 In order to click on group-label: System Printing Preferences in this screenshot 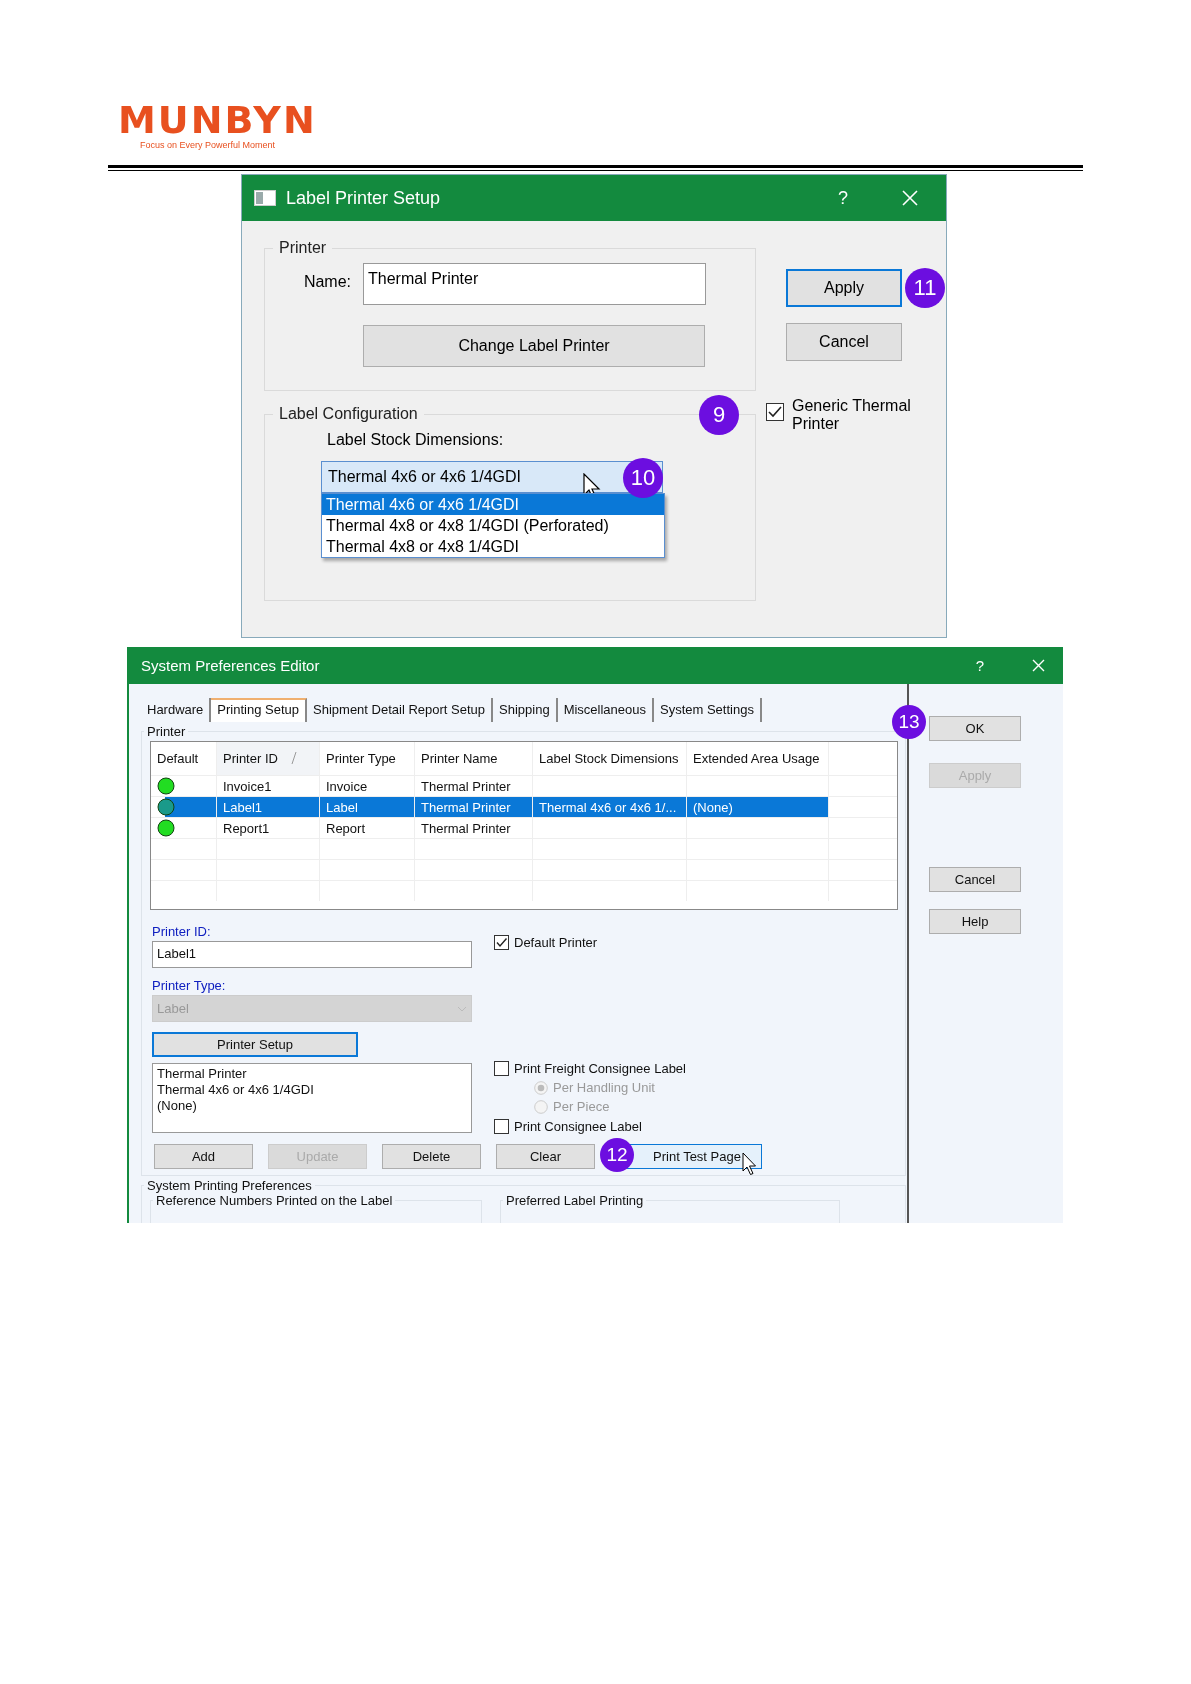, I will do `click(229, 1185)`.